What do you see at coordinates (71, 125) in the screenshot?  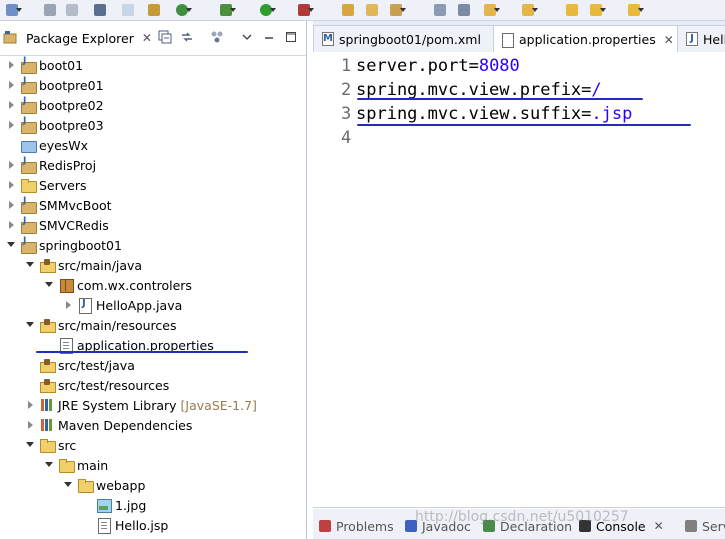 I see `tree-item-label: bootpre03` at bounding box center [71, 125].